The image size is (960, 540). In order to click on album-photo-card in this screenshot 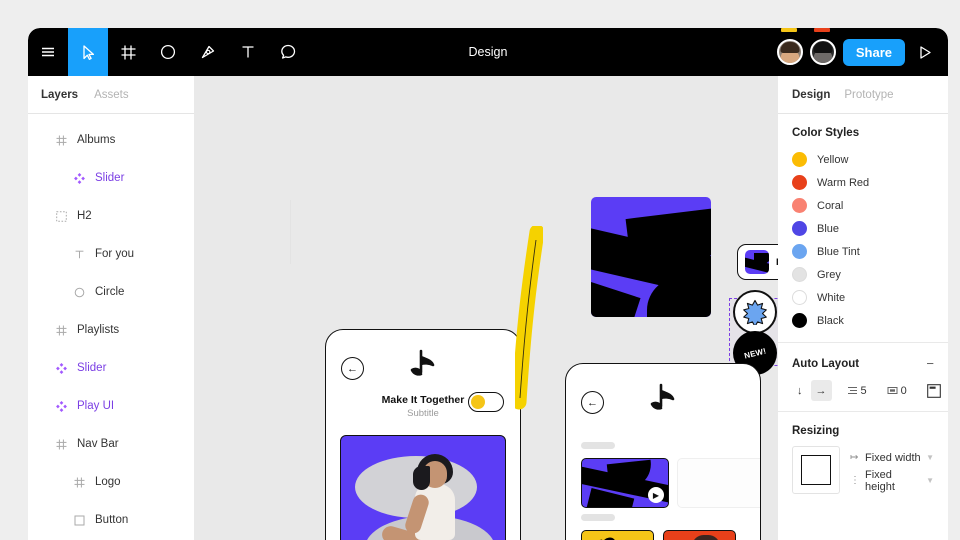, I will do `click(423, 487)`.